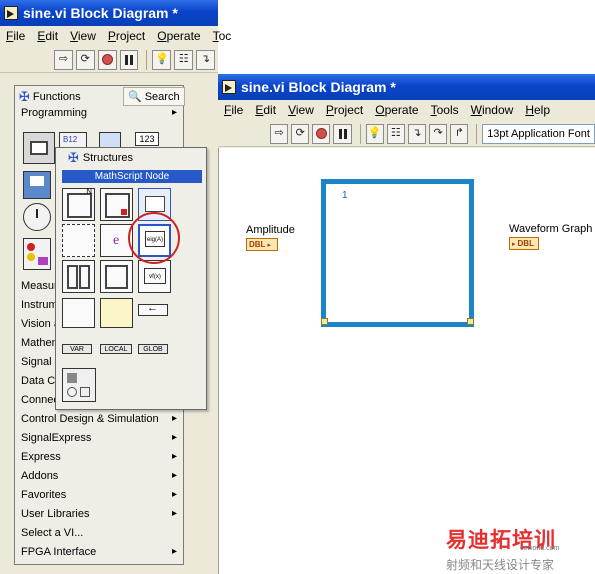 Image resolution: width=595 pixels, height=574 pixels. What do you see at coordinates (324, 321) in the screenshot?
I see `node-terminal-left` at bounding box center [324, 321].